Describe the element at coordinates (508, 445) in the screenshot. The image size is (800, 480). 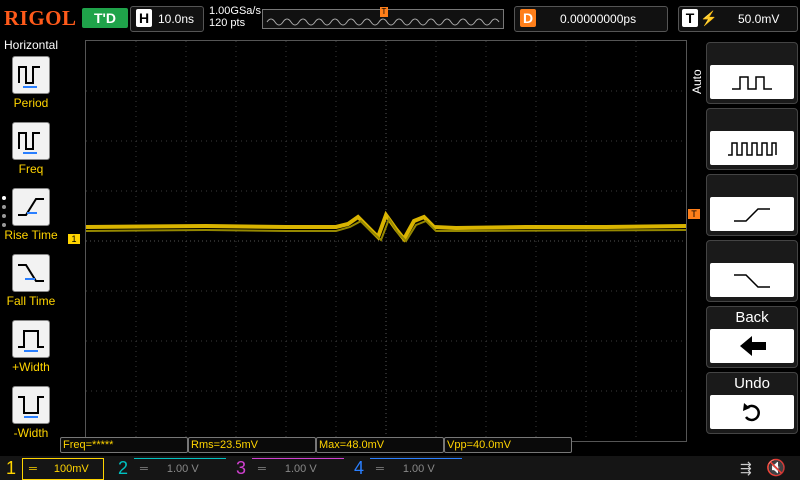
I see `measurement-vpp: Vpp=40.0mV` at that location.